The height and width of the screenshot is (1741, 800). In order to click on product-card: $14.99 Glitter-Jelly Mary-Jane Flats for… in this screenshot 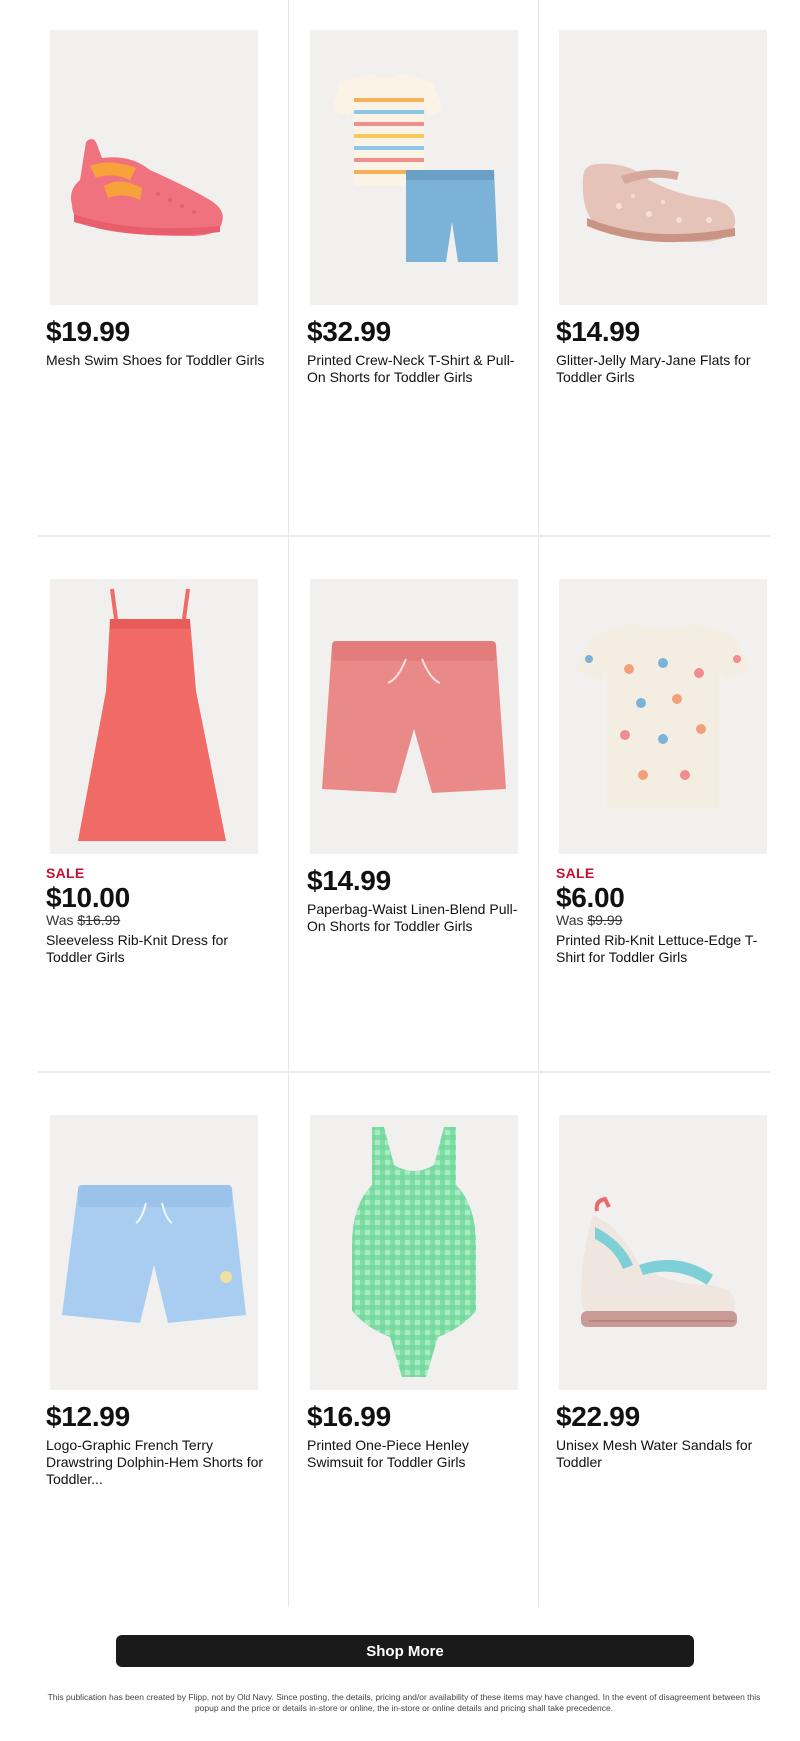, I will do `click(654, 267)`.